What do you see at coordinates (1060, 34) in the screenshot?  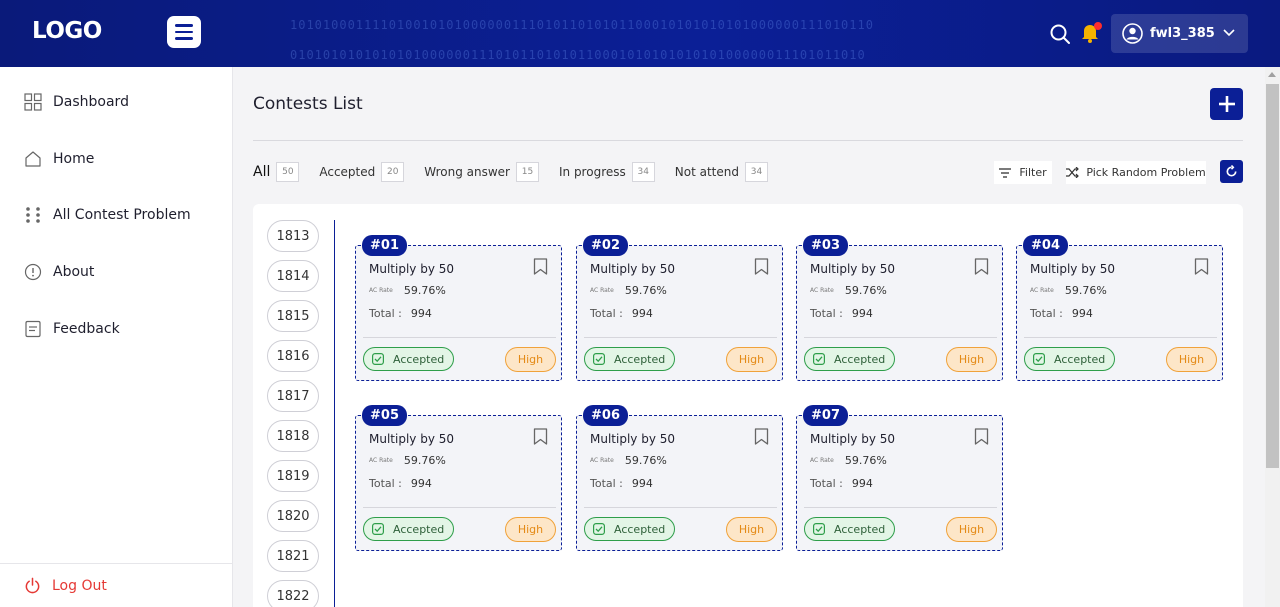 I see `search-icon` at bounding box center [1060, 34].